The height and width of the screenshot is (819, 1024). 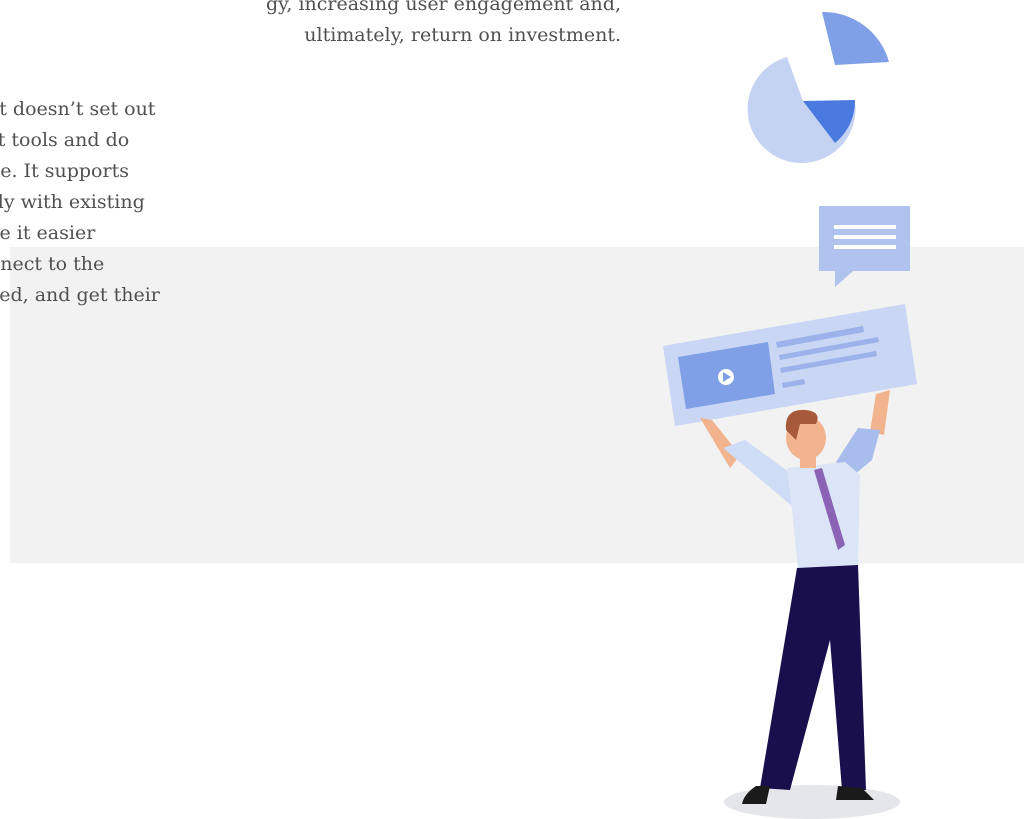 I want to click on top-paragraph-line: ultimately, return on investment., so click(x=462, y=35).